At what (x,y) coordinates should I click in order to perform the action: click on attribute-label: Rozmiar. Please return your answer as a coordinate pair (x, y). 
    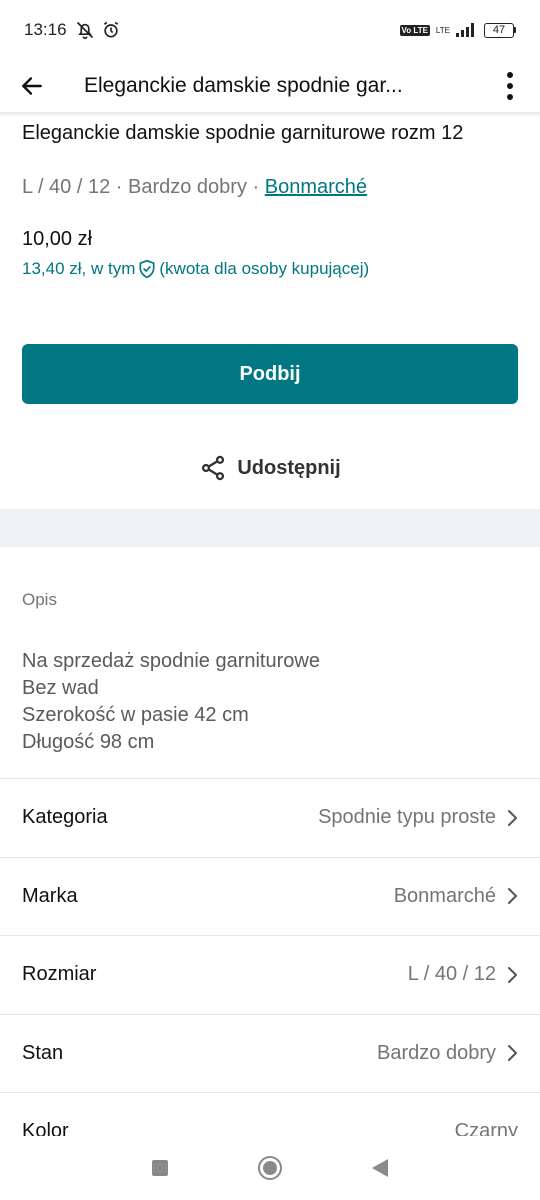
    Looking at the image, I should click on (59, 974).